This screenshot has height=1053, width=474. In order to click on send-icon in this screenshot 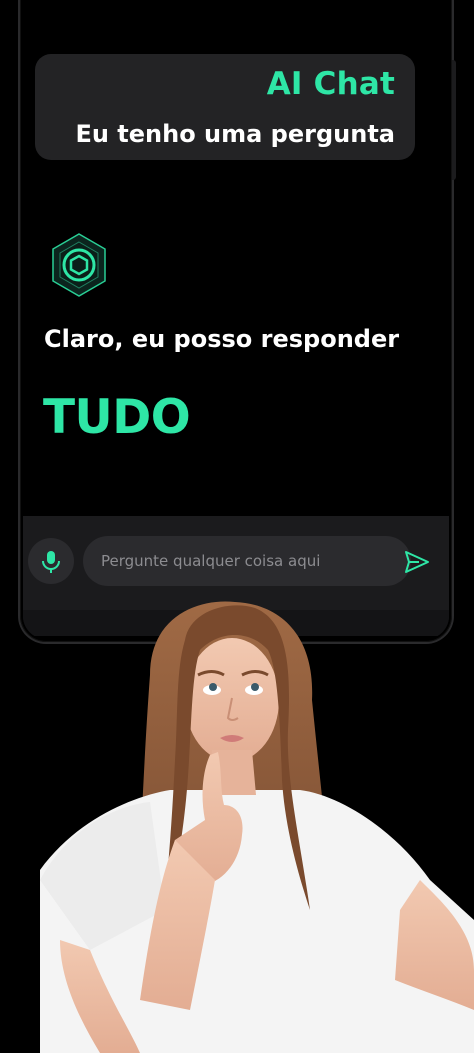, I will do `click(417, 562)`.